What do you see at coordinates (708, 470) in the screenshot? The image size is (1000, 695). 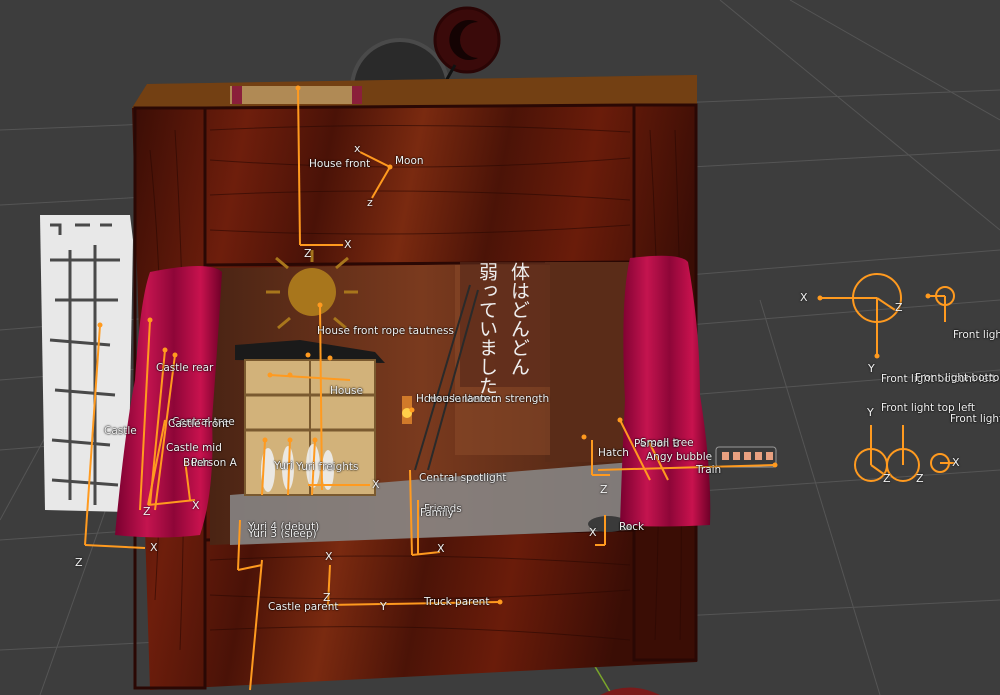 I see `label-train: Train` at bounding box center [708, 470].